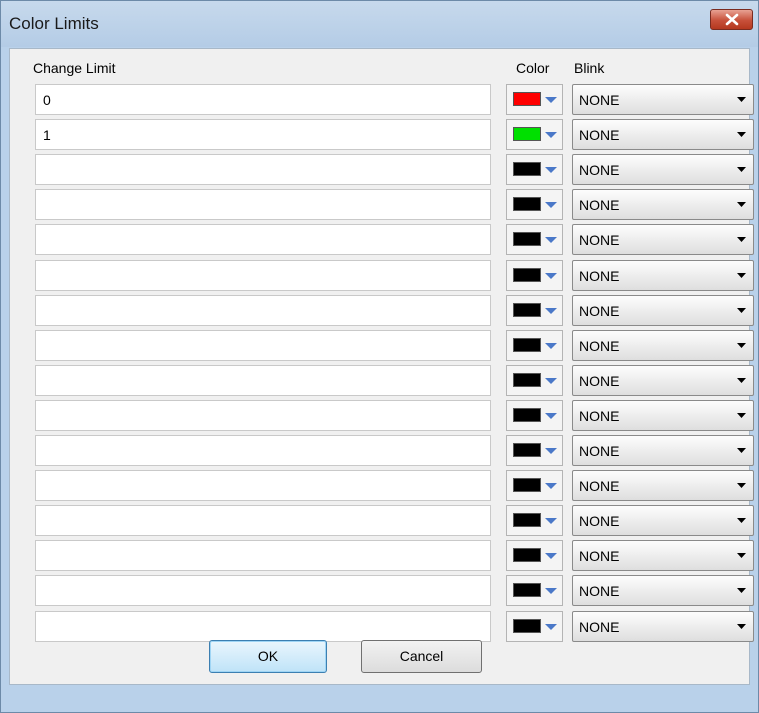  I want to click on cancel-button: Cancel, so click(421, 656).